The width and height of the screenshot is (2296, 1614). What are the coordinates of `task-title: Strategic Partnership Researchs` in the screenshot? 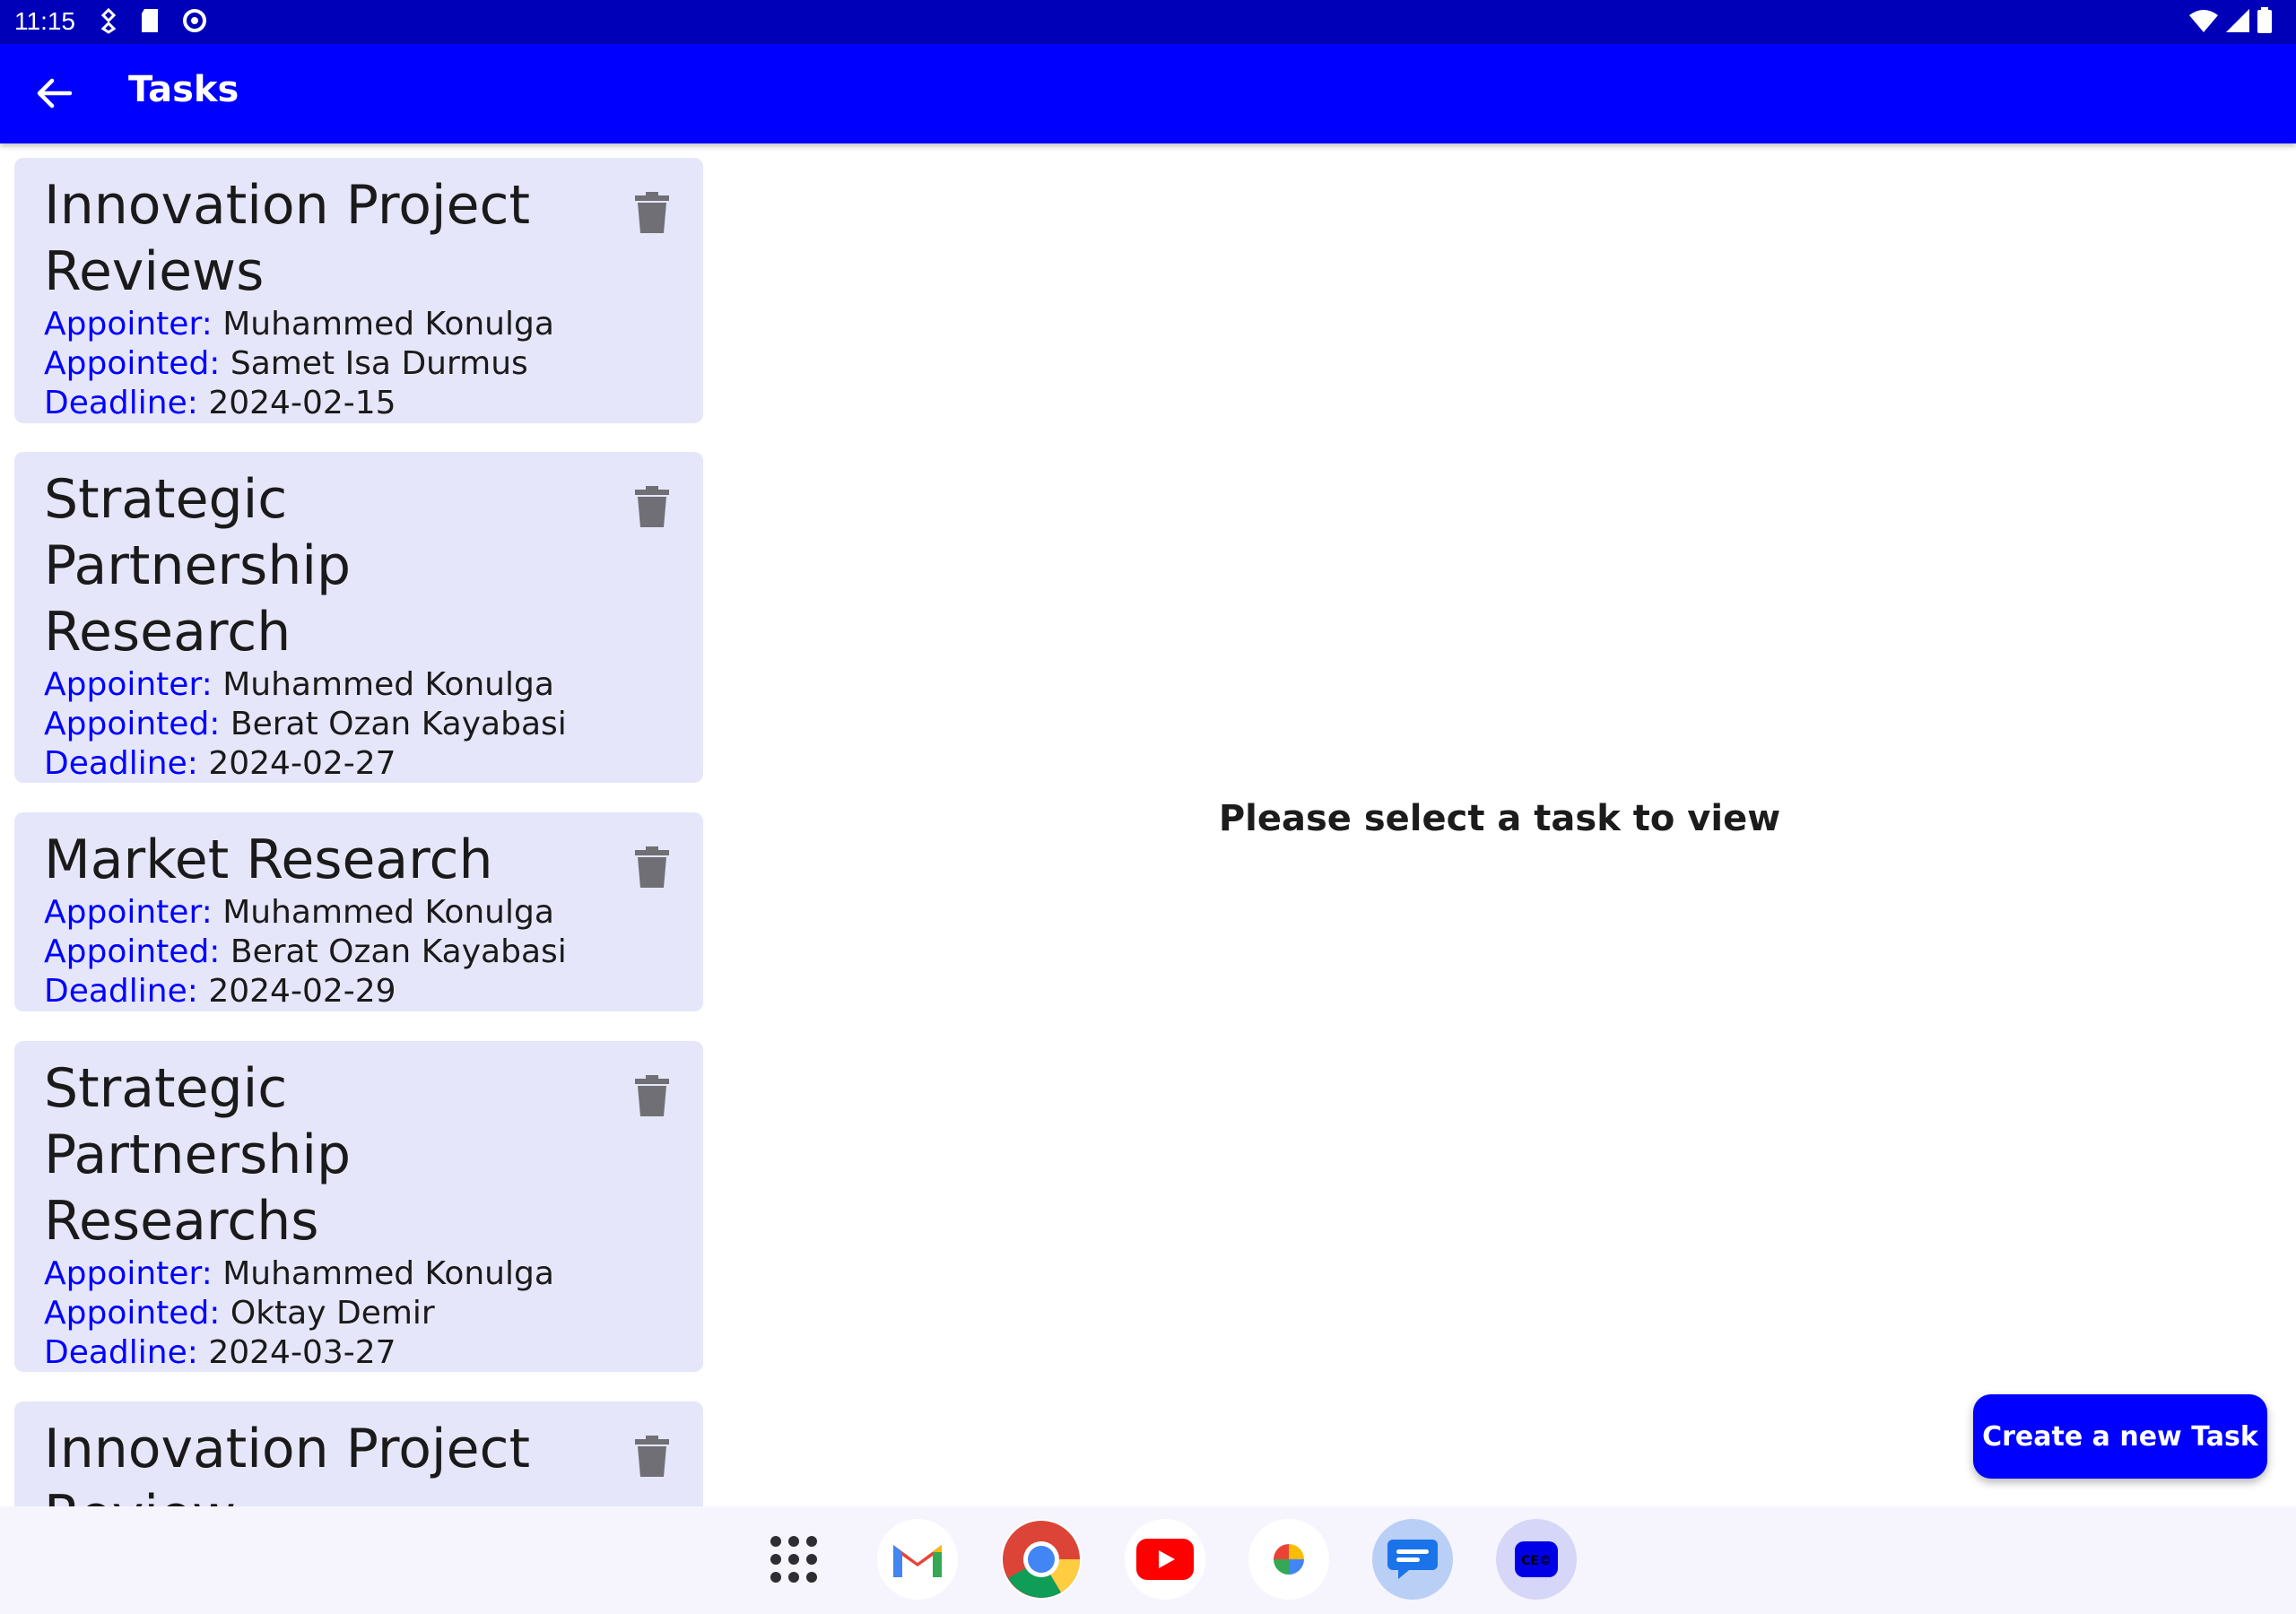 It's located at (198, 1155).